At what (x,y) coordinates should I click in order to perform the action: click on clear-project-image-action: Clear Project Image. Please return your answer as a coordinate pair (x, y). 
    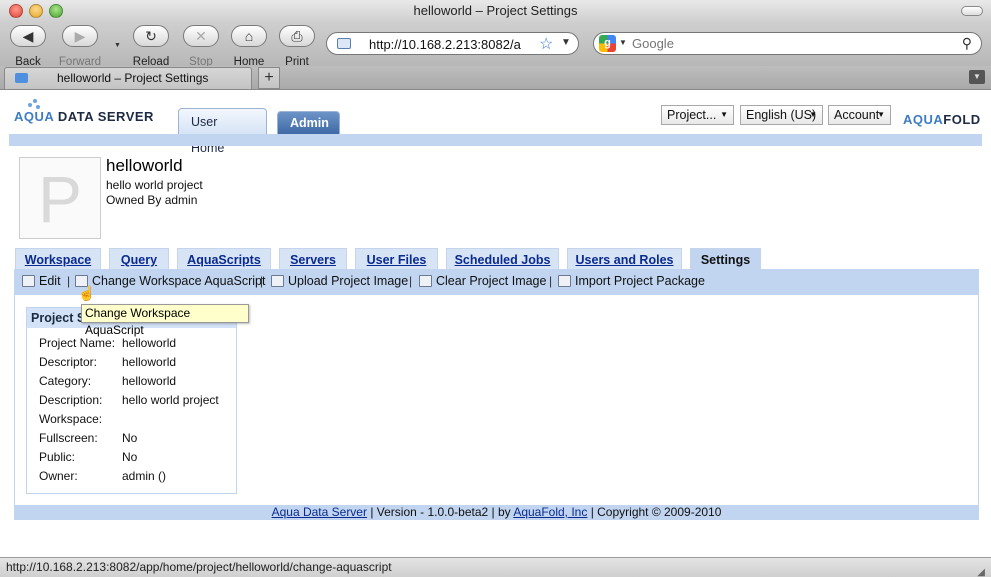
    Looking at the image, I should click on (482, 281).